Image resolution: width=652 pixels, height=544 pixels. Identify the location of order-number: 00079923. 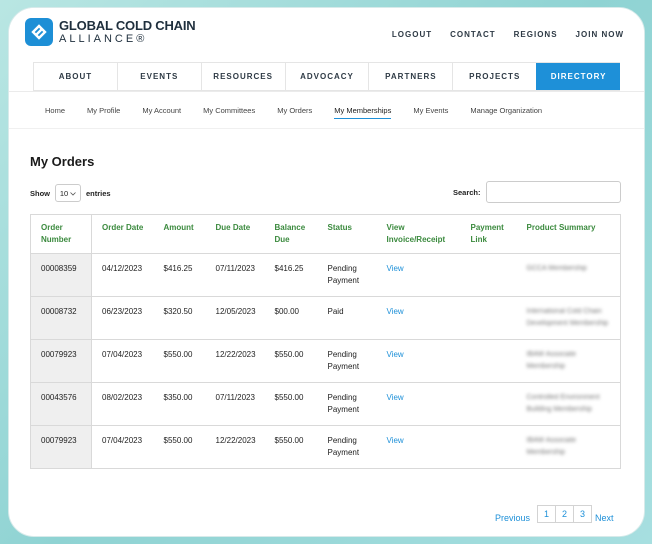
(61, 361).